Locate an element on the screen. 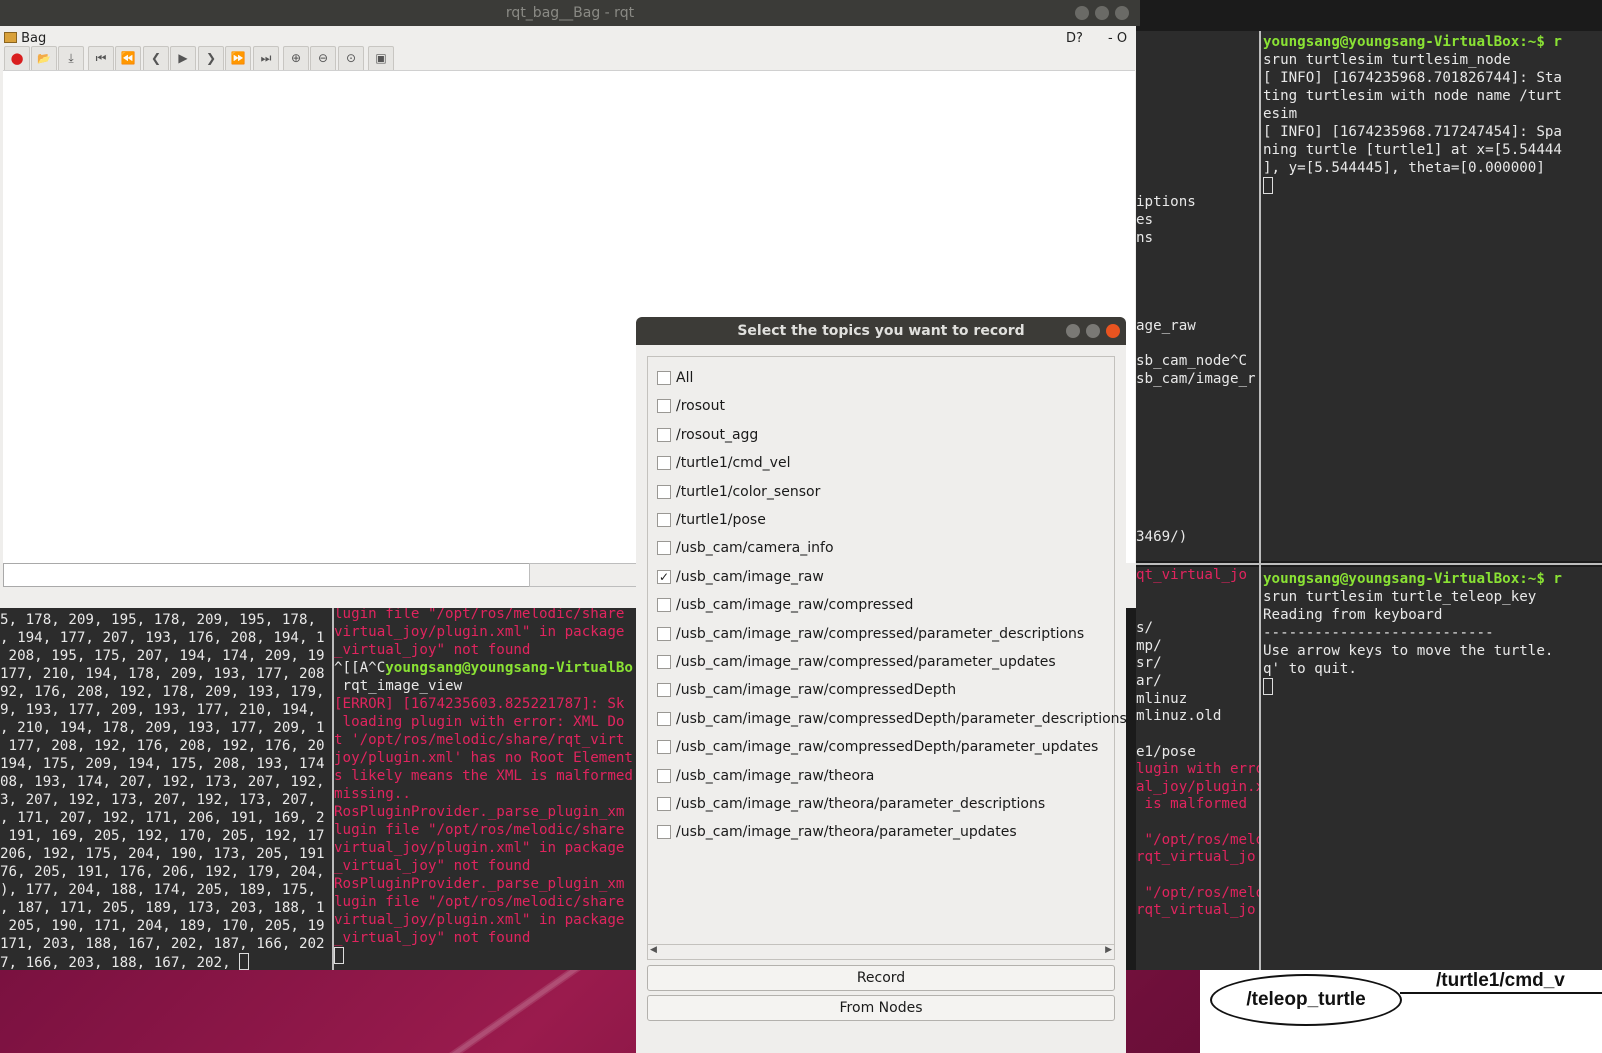 The height and width of the screenshot is (1053, 1602). help-button: D? is located at coordinates (1074, 38).